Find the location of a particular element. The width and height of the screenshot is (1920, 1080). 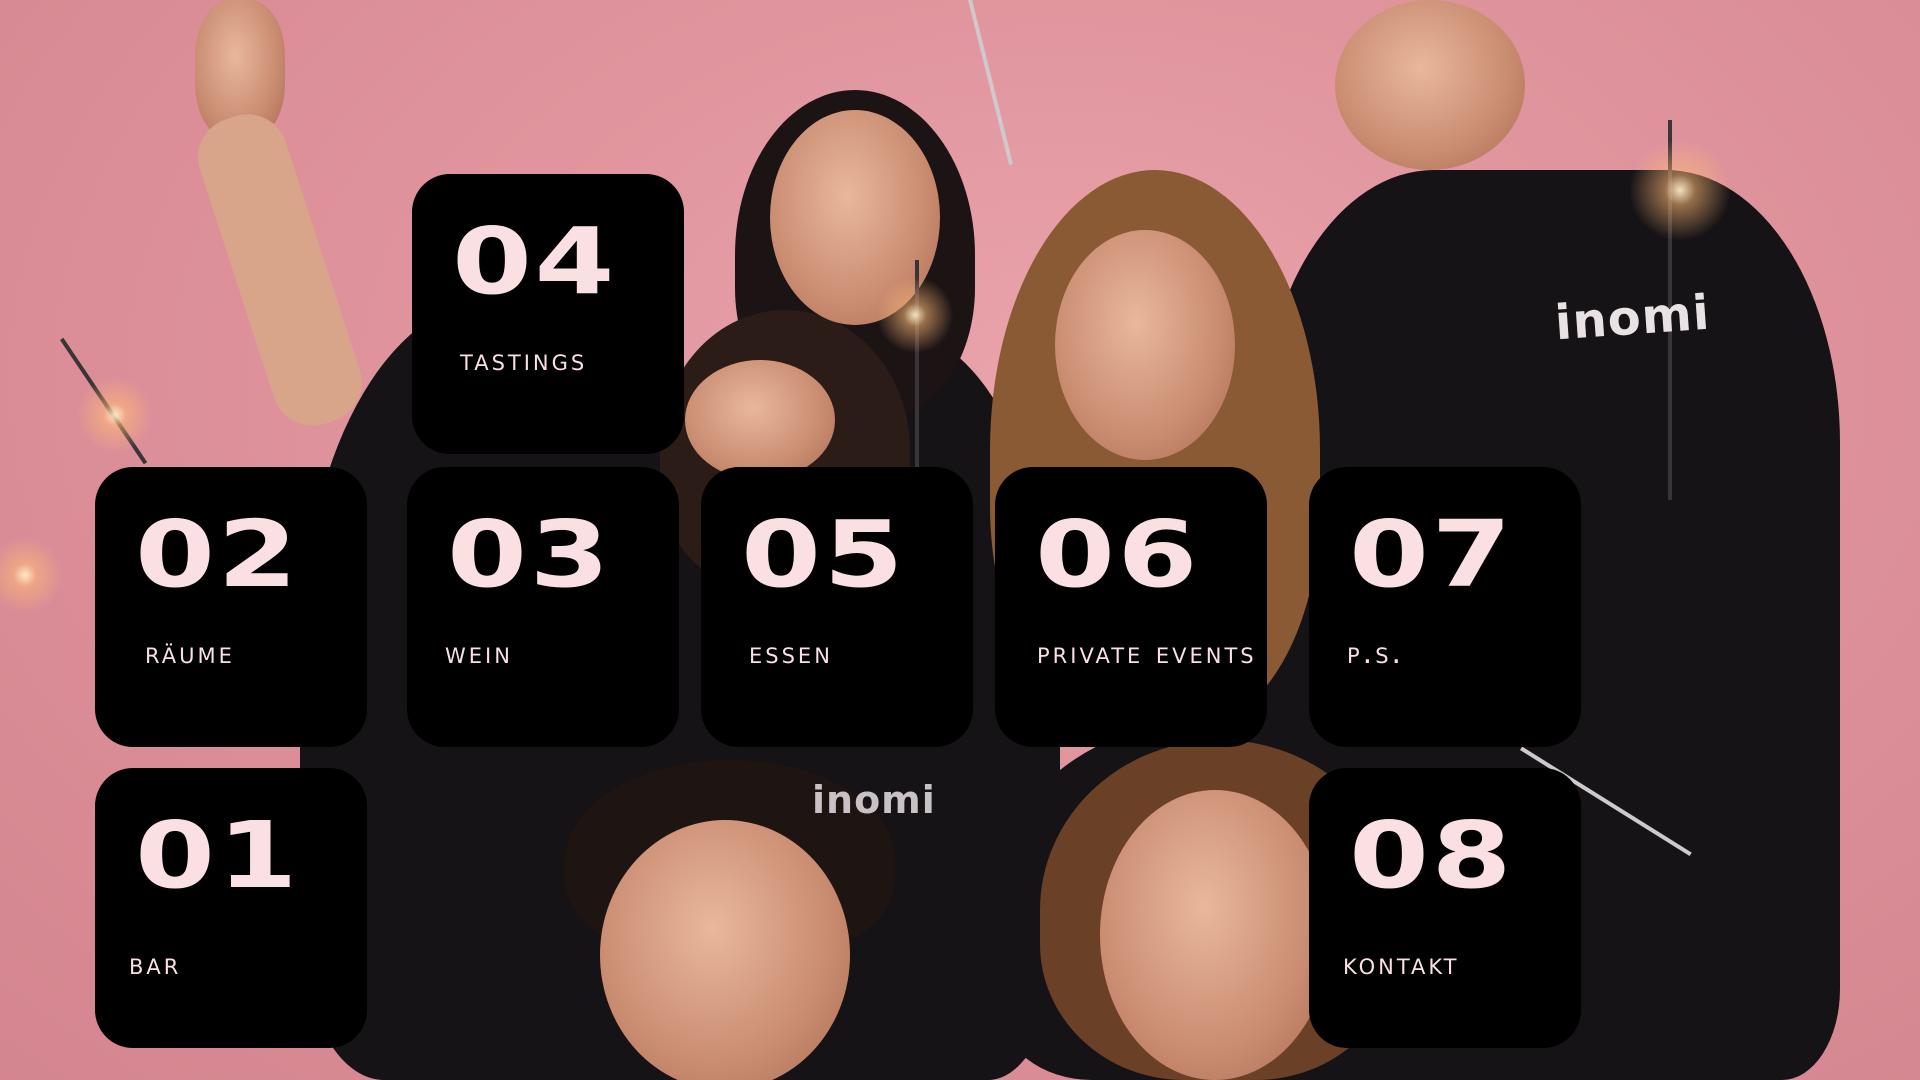

sparkler-stick is located at coordinates (991, 82).